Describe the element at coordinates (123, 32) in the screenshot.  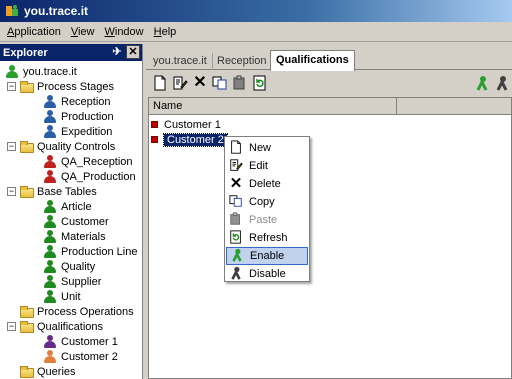
I see `menu-window: Window` at that location.